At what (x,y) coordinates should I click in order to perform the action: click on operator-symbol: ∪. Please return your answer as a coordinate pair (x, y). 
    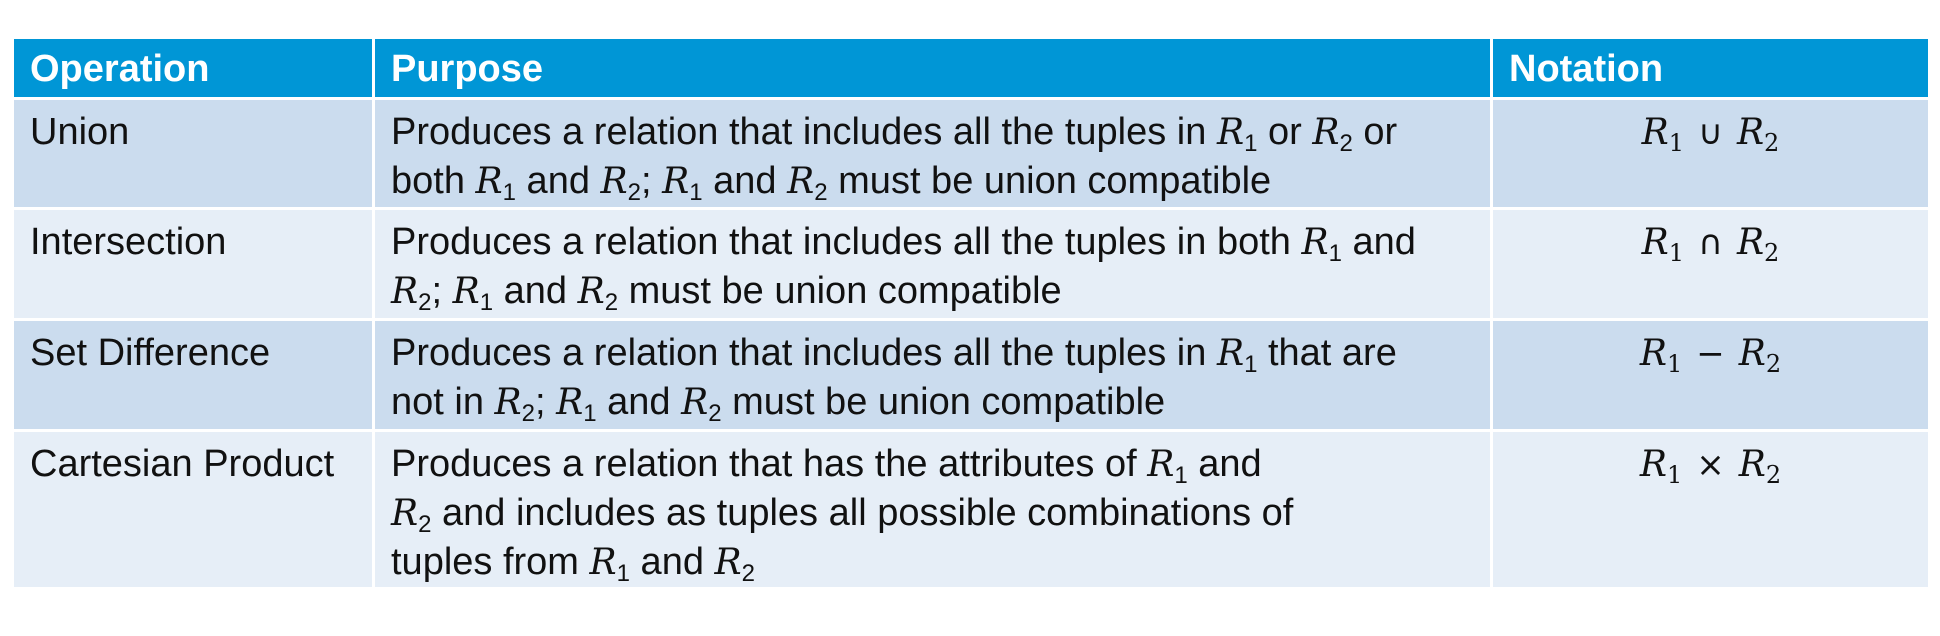
    Looking at the image, I should click on (1710, 133).